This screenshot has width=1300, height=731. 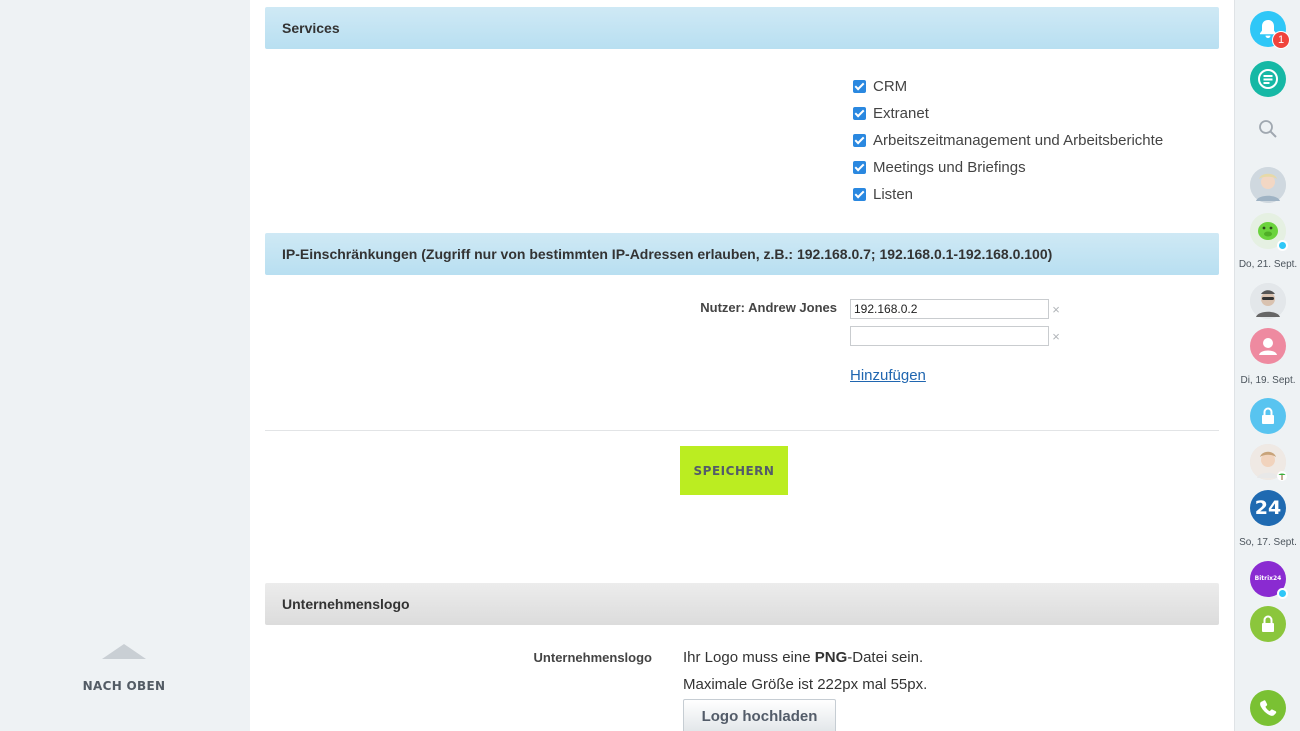 I want to click on notification-count-badge: 1, so click(x=1281, y=40).